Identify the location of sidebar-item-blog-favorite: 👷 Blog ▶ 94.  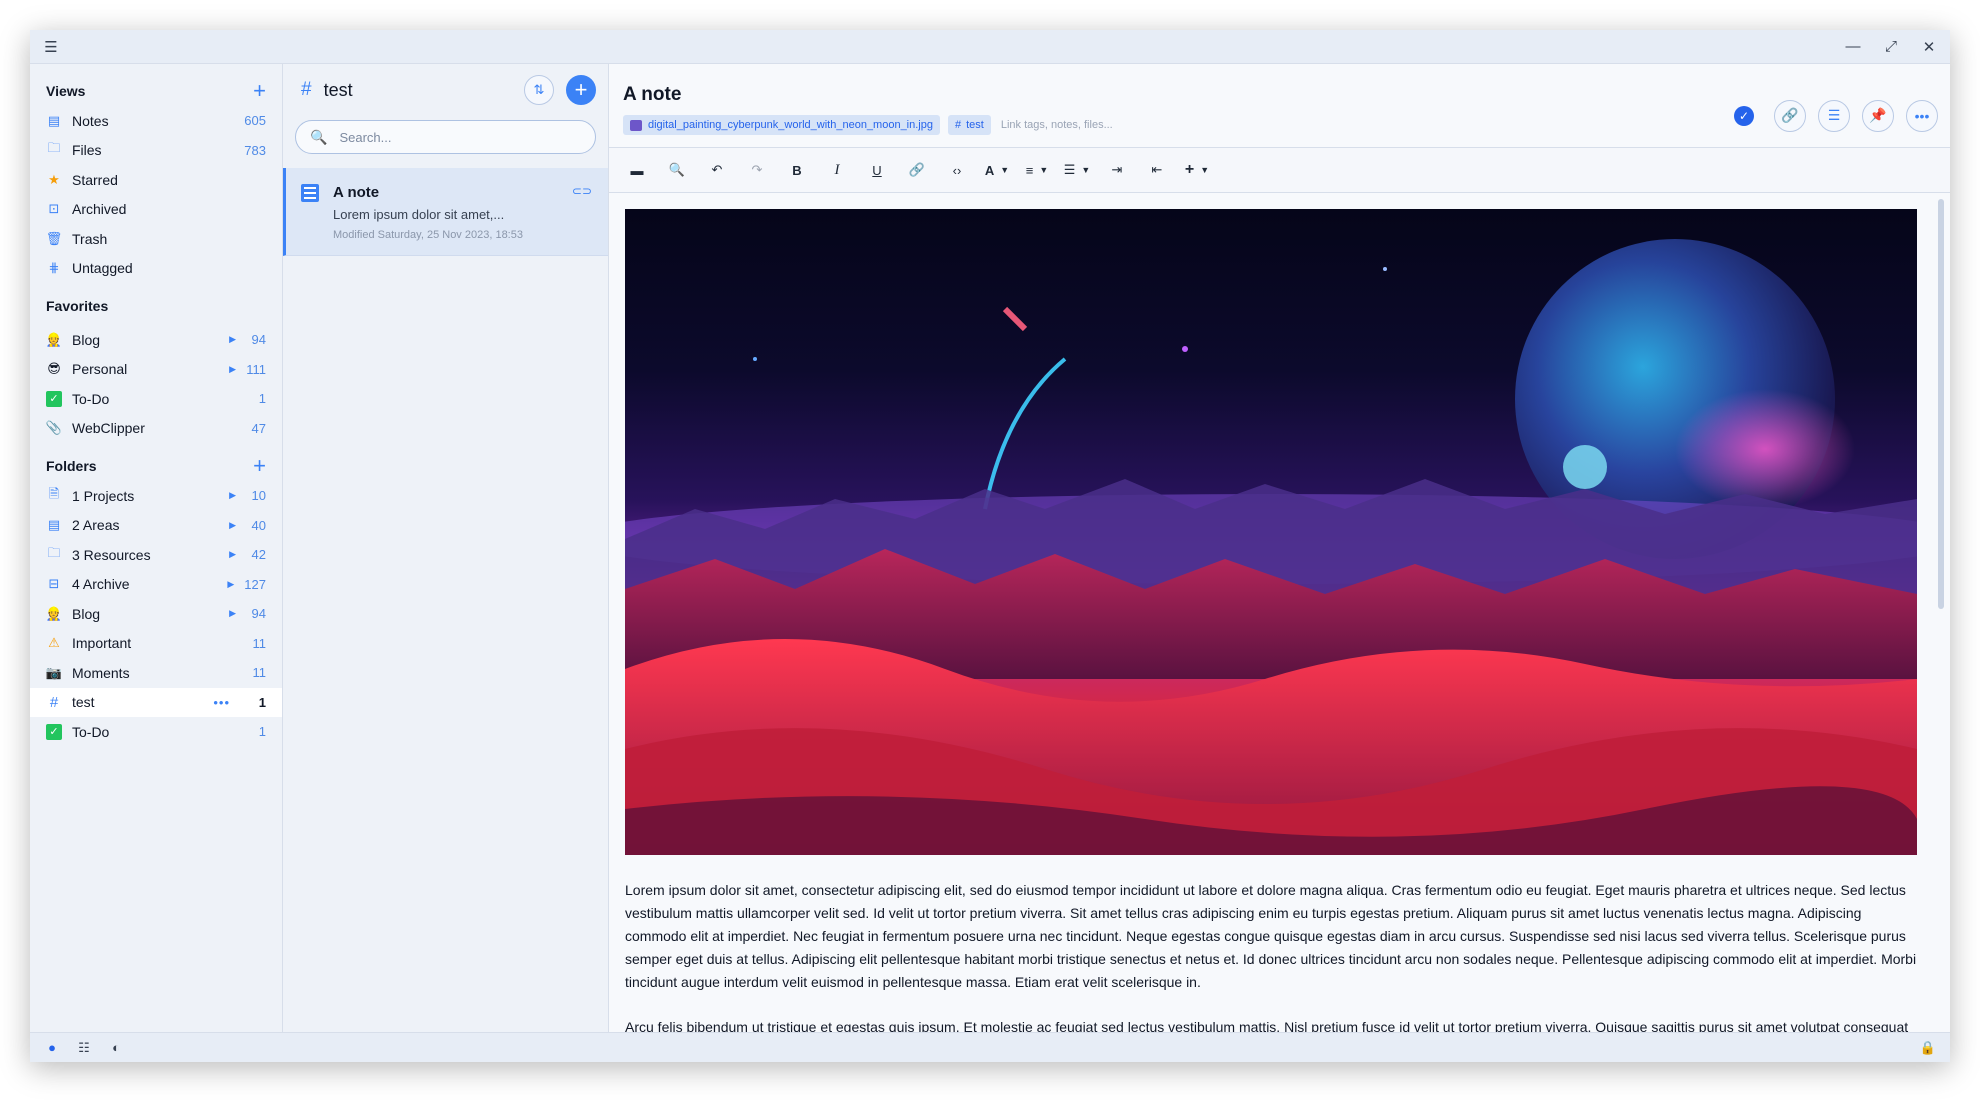
(156, 340).